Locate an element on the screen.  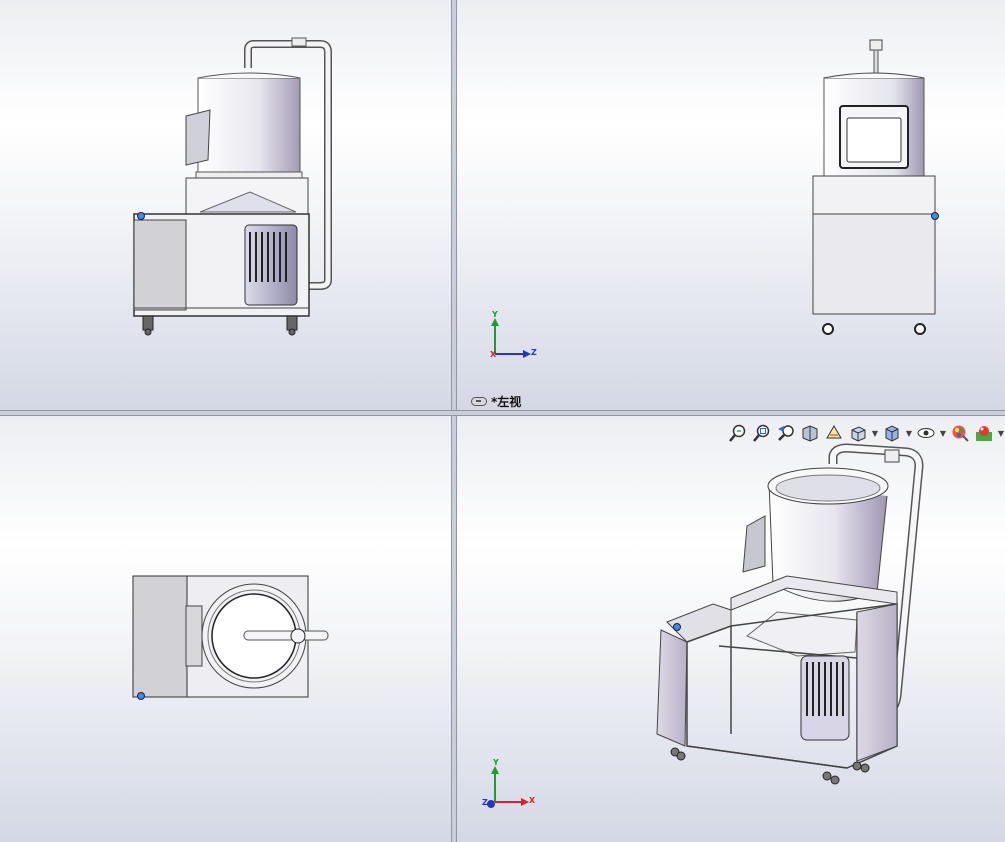
triad-z-label-iso: Z is located at coordinates (485, 802).